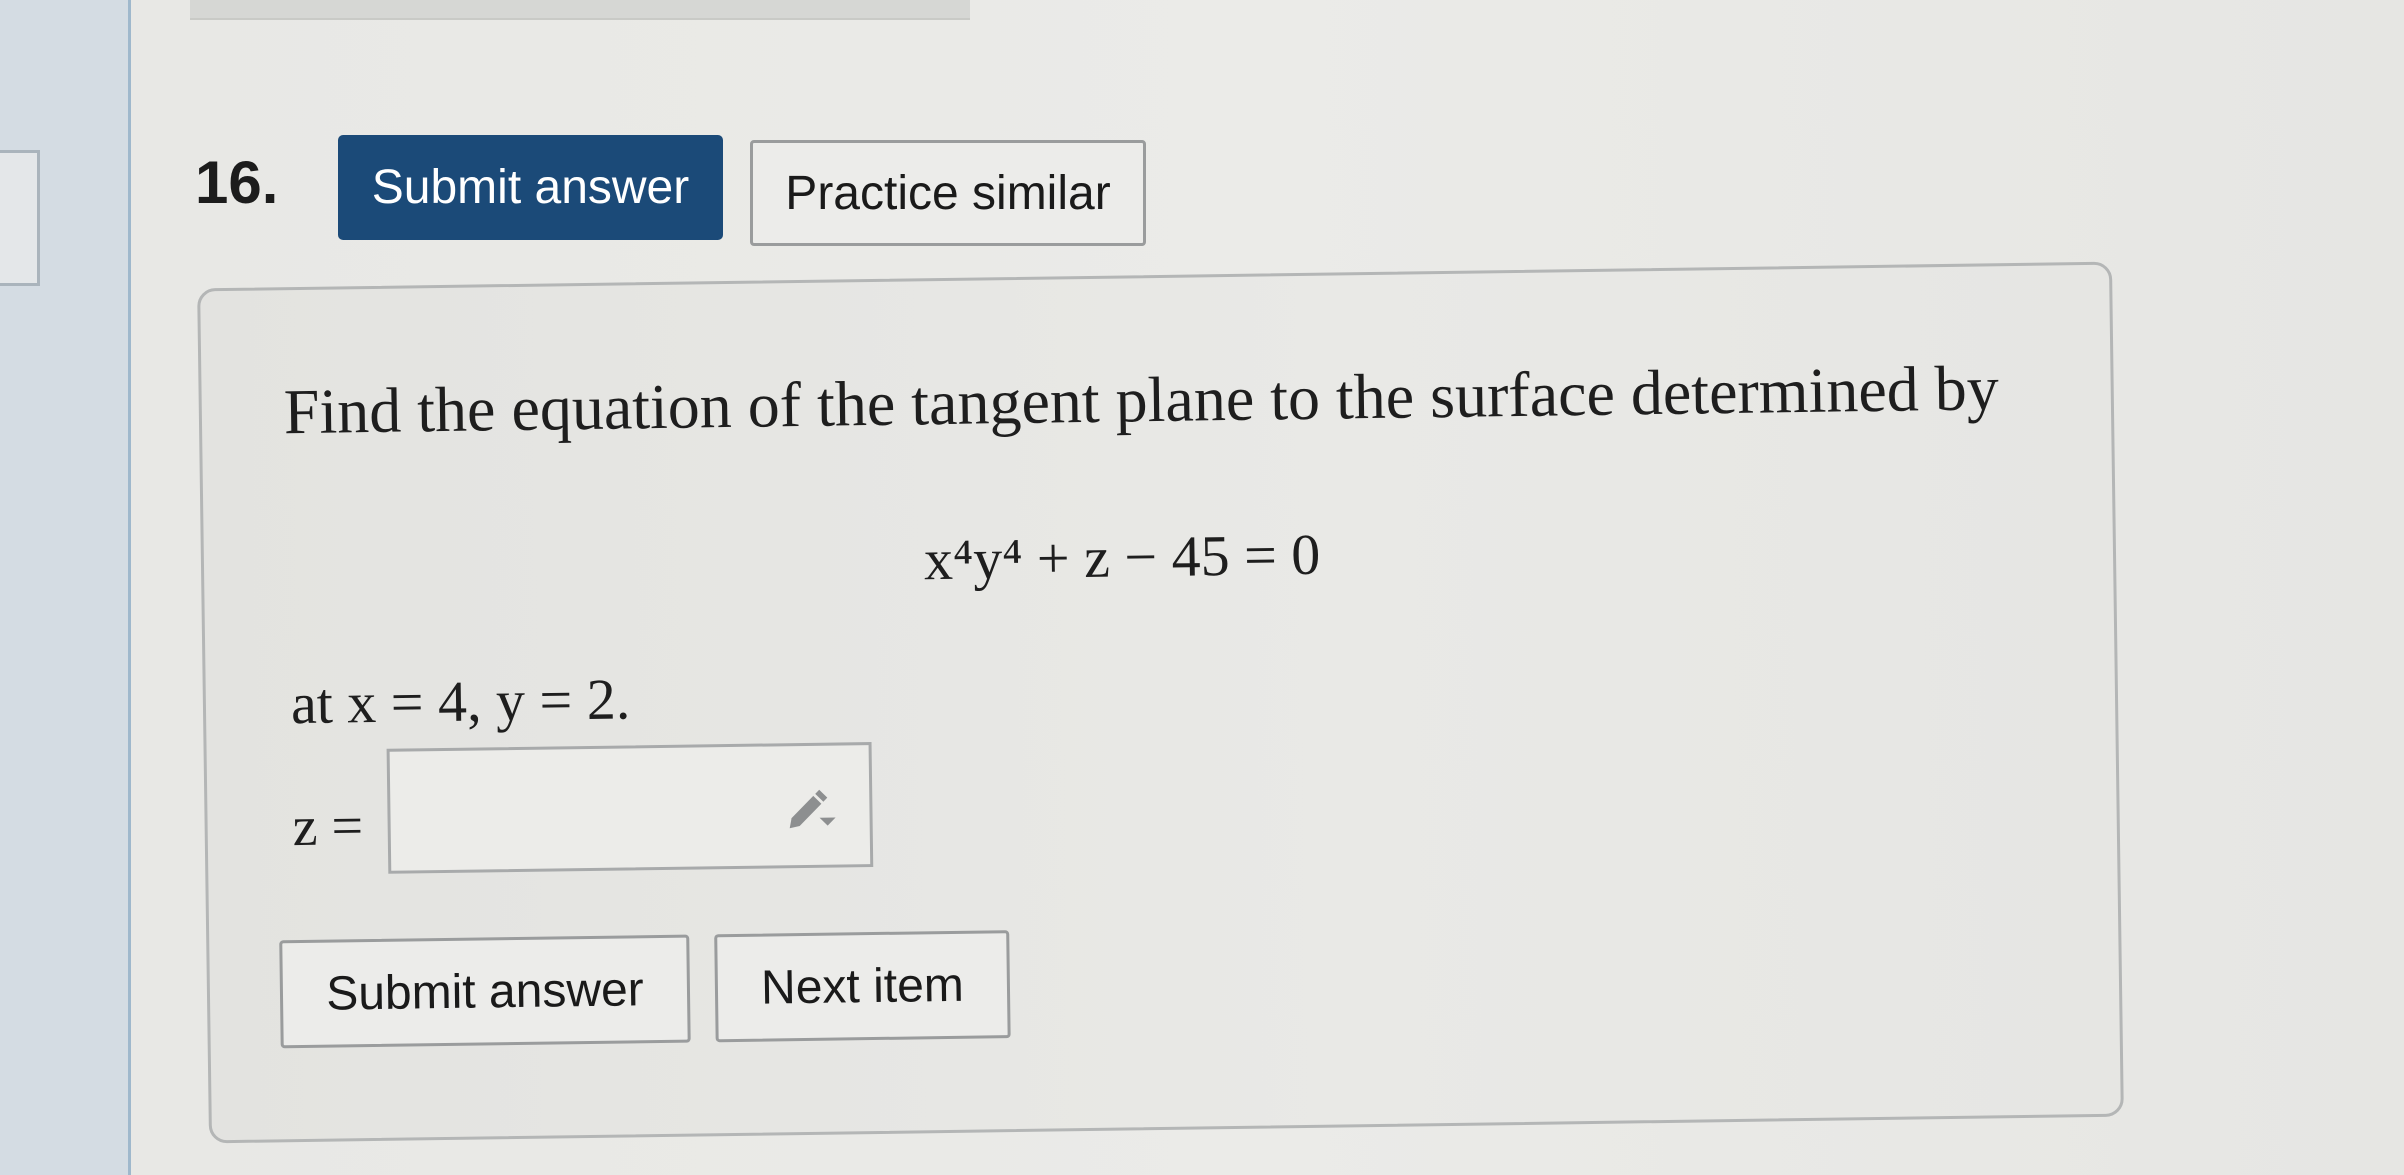 The height and width of the screenshot is (1175, 2404). I want to click on question-number: 16., so click(237, 182).